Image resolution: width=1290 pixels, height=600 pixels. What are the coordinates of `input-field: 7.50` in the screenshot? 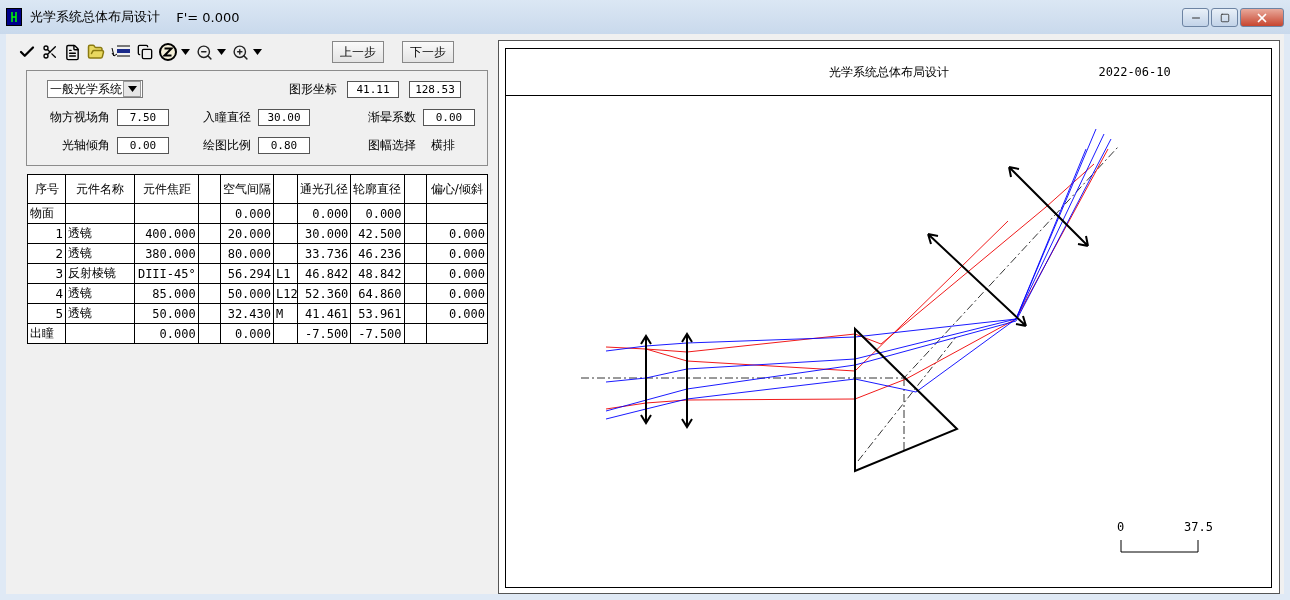 It's located at (143, 117).